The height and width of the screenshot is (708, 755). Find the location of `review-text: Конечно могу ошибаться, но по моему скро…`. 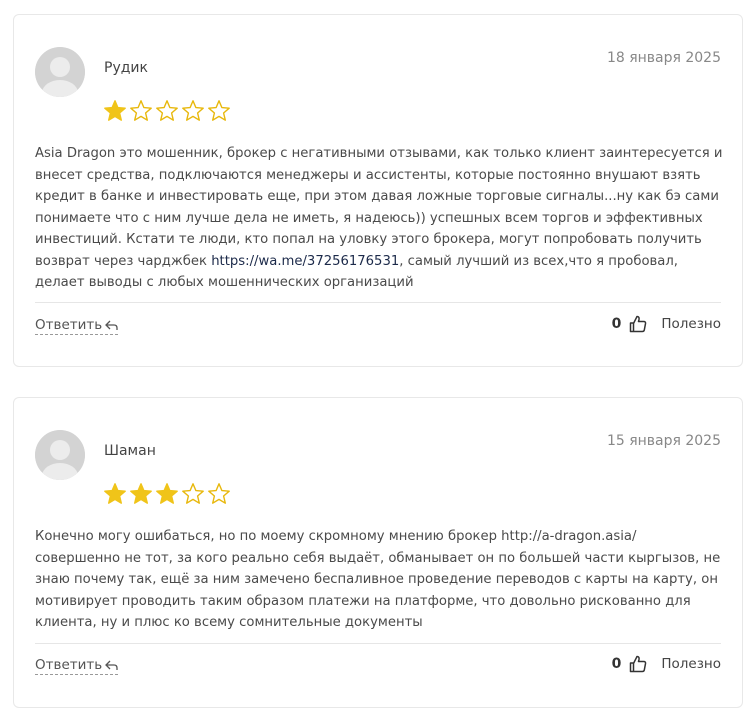

review-text: Конечно могу ошибаться, но по моему скро… is located at coordinates (380, 580).